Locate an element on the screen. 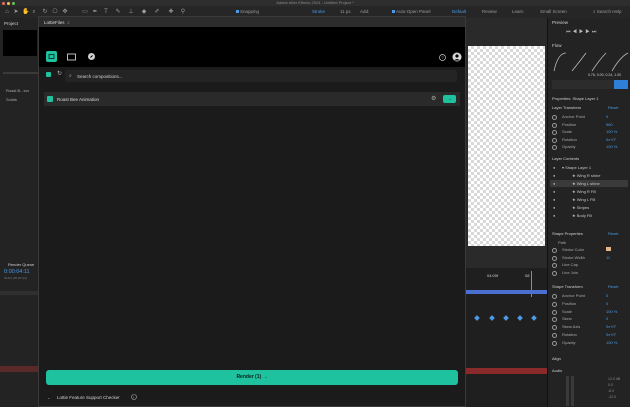 This screenshot has width=630, height=407. flow-apply-bar is located at coordinates (590, 84).